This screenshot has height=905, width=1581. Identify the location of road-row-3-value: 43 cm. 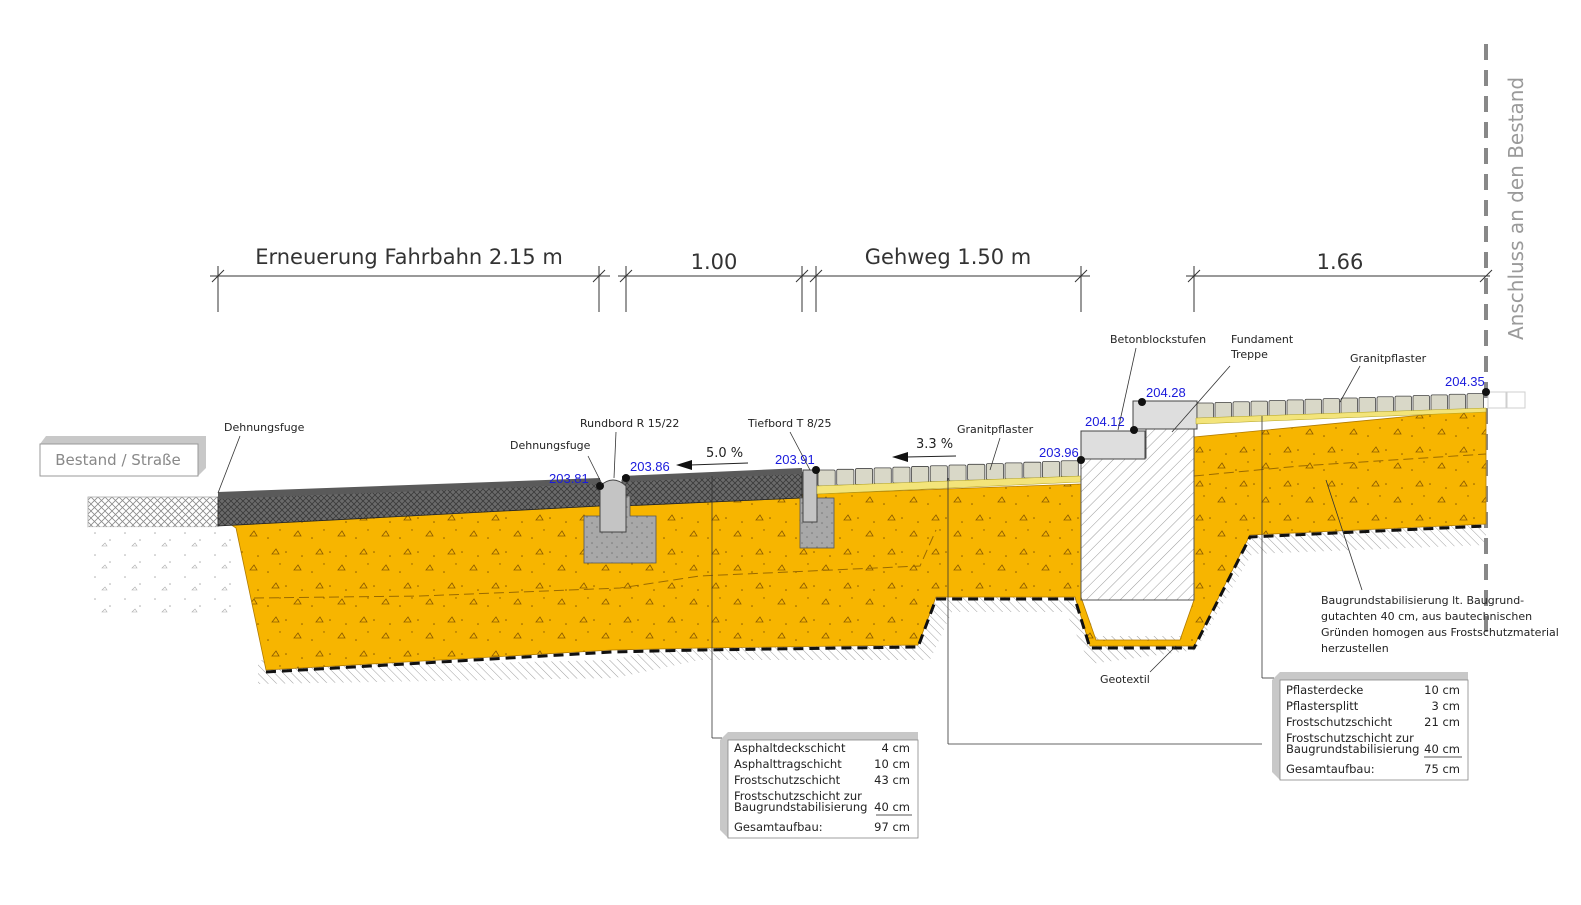
(892, 780).